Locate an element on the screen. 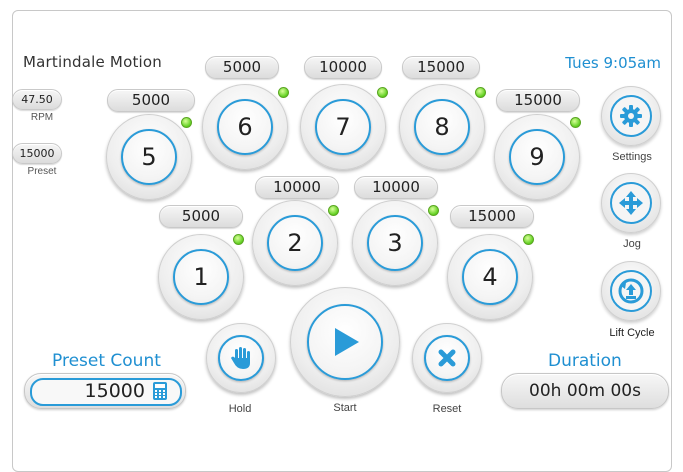 The image size is (683, 472). move-arrows-icon is located at coordinates (631, 203).